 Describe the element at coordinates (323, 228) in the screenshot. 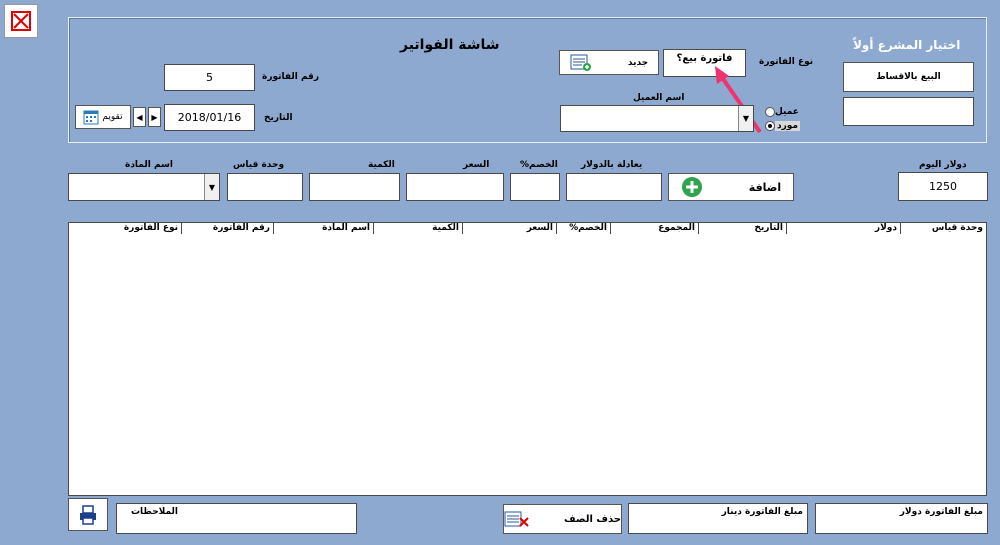

I see `grid-col-item-name: اسم المادة` at that location.